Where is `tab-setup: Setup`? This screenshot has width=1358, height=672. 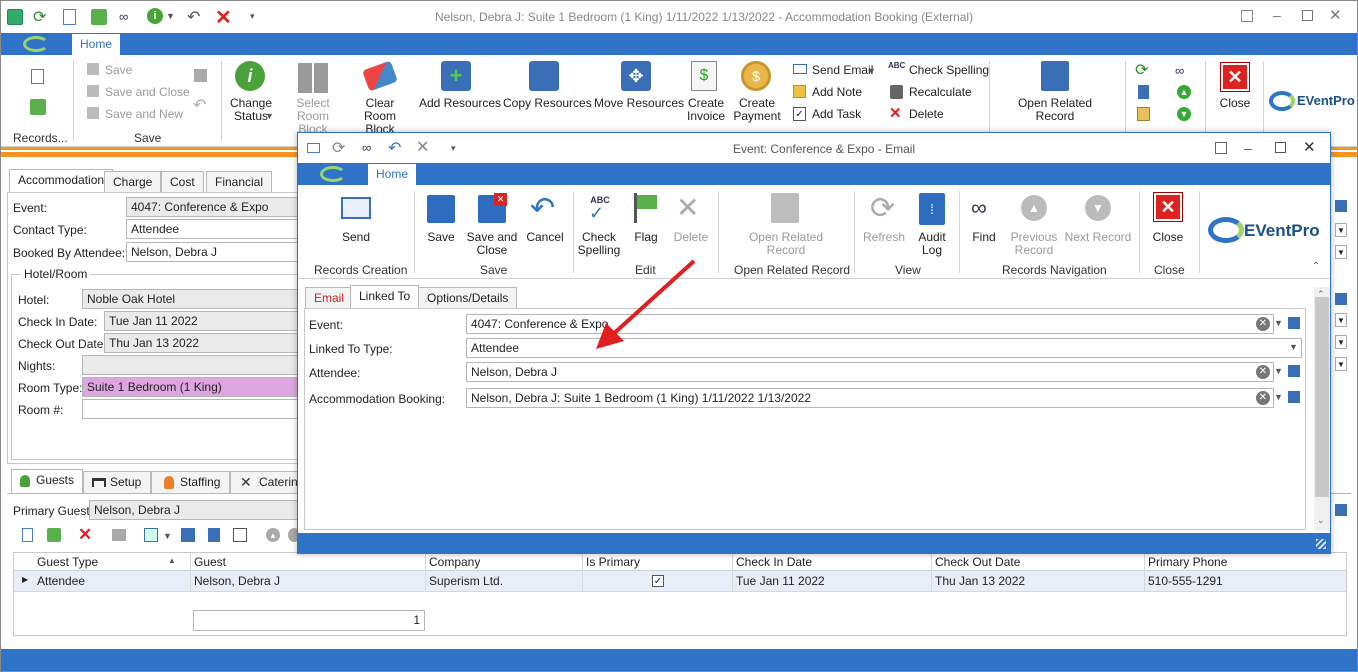 tab-setup: Setup is located at coordinates (117, 482).